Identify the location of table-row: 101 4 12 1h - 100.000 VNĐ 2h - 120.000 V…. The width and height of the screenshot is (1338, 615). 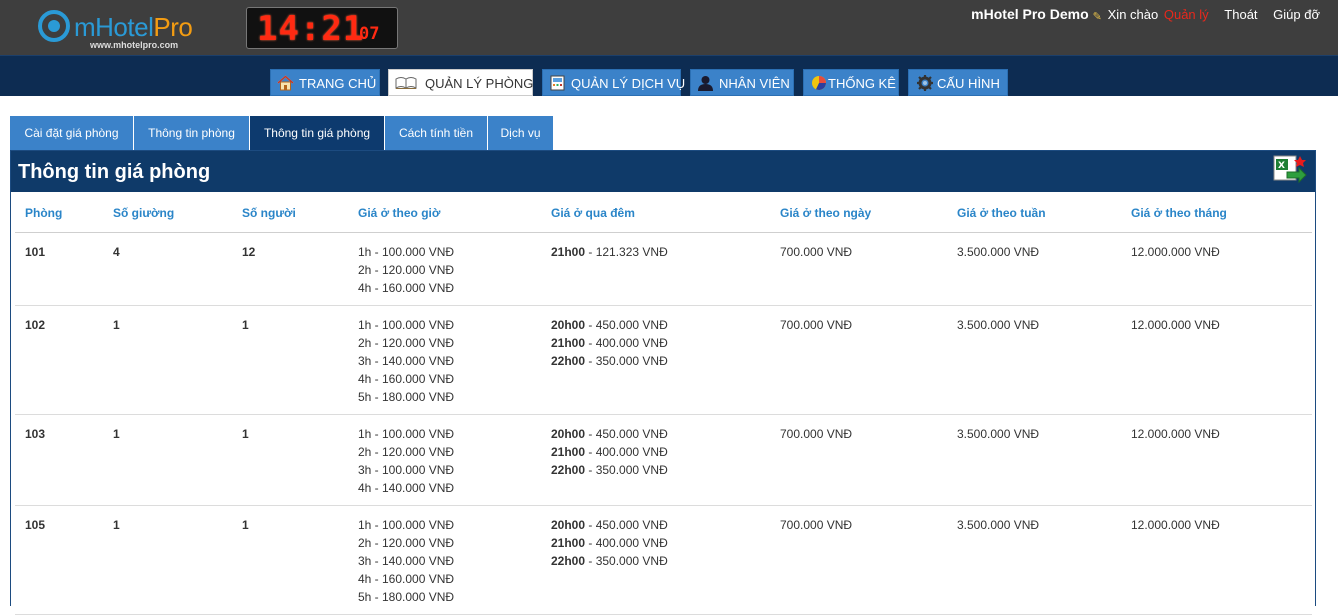
(663, 269).